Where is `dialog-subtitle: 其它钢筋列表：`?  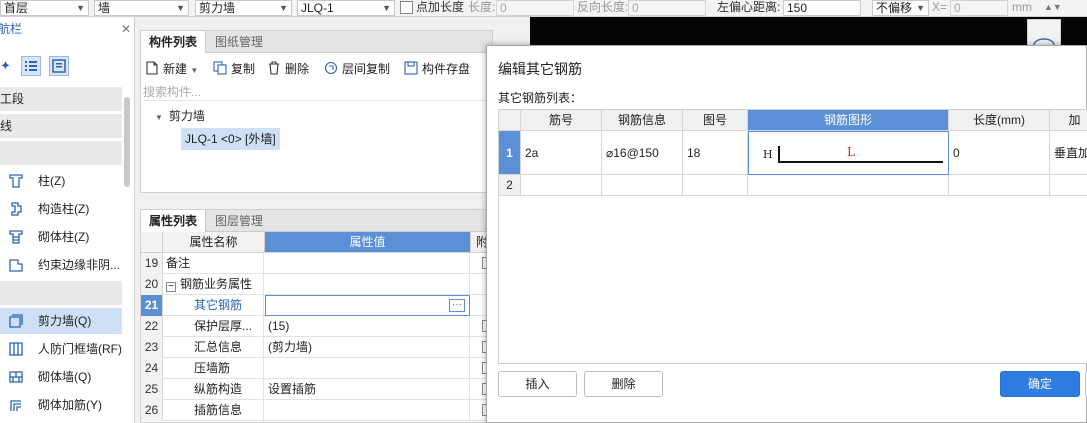
dialog-subtitle: 其它钢筋列表： is located at coordinates (540, 98).